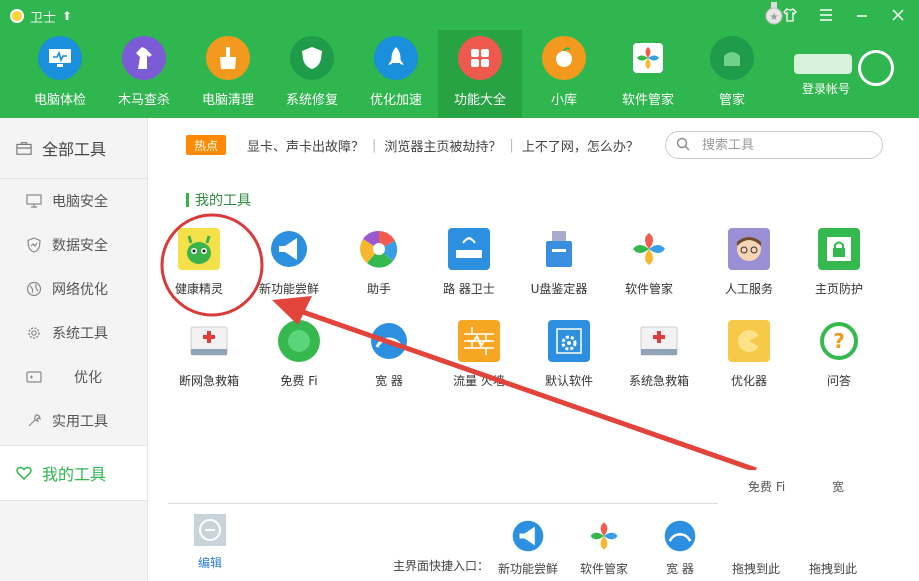  I want to click on edit-label: 编辑, so click(209, 563).